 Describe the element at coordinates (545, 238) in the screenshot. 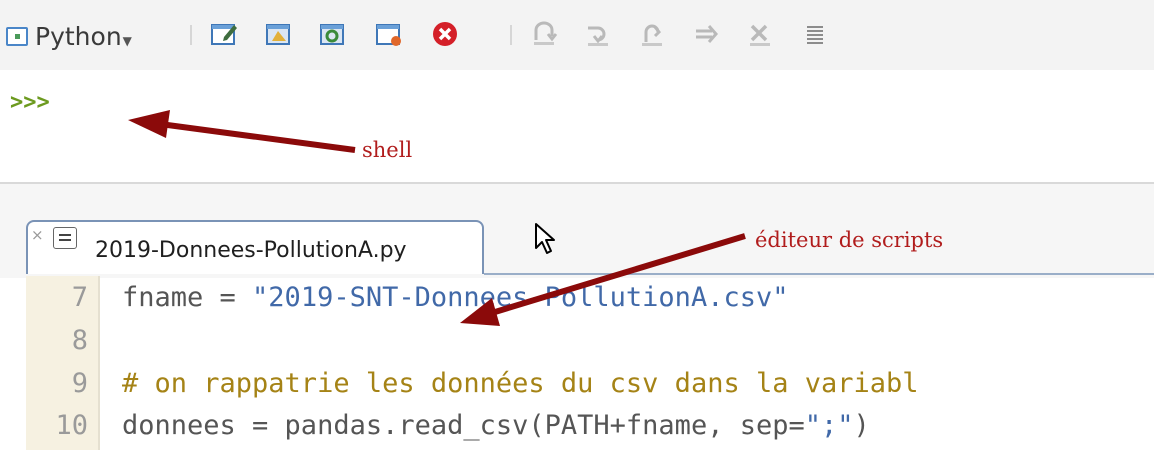

I see `mouse-pointer-icon` at that location.